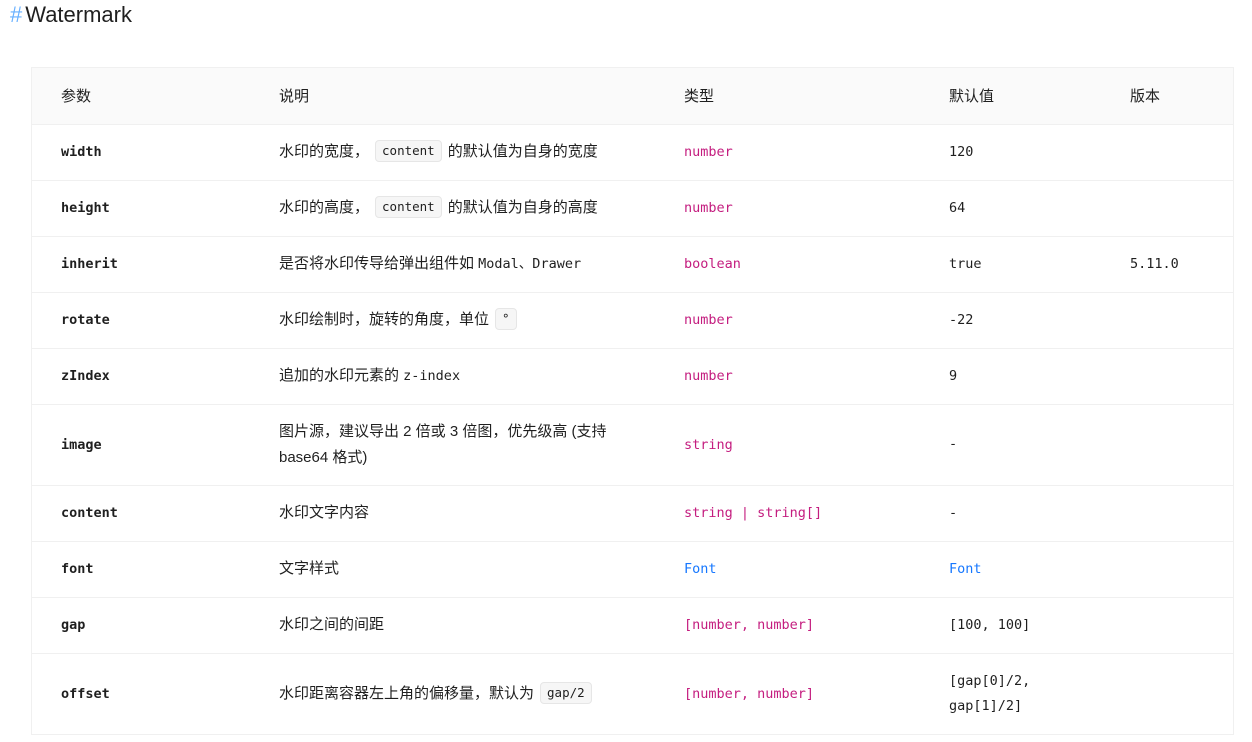  What do you see at coordinates (1030, 694) in the screenshot?
I see `default-cell: [gap[0]/2, gap[1]/2]` at bounding box center [1030, 694].